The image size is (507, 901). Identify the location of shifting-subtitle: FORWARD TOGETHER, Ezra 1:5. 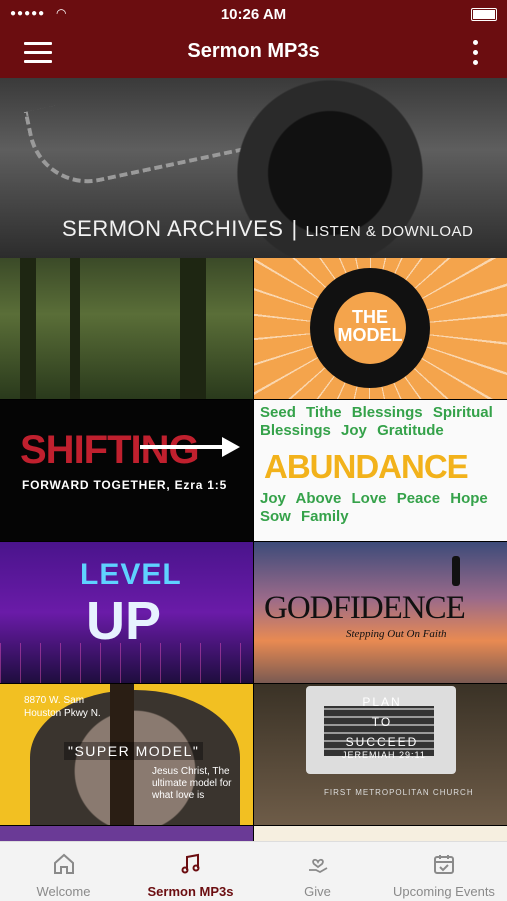
(125, 485).